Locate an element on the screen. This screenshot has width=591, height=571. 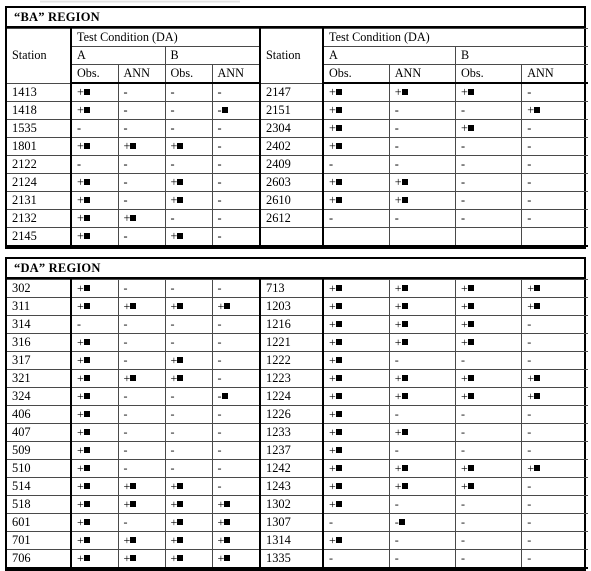
header-condition-a: A is located at coordinates (389, 55).